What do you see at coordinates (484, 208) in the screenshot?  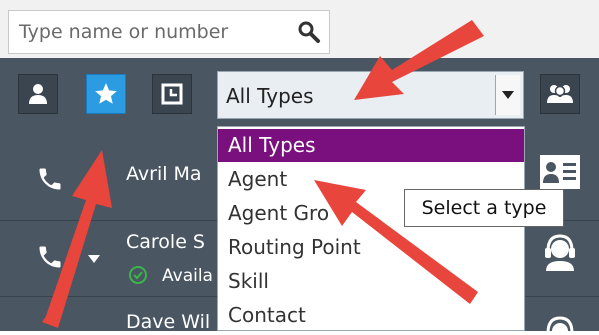 I see `tooltip: Select a type` at bounding box center [484, 208].